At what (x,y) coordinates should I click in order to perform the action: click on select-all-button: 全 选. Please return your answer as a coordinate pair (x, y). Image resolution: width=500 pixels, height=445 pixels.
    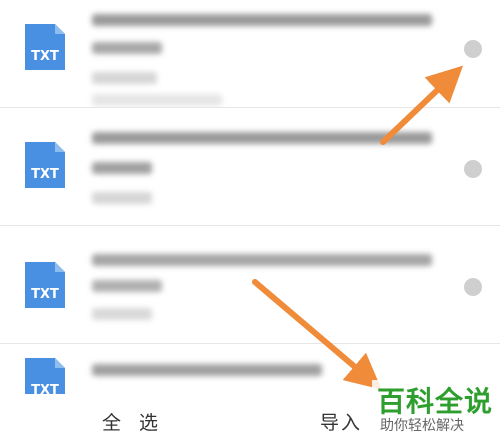
    Looking at the image, I should click on (133, 421).